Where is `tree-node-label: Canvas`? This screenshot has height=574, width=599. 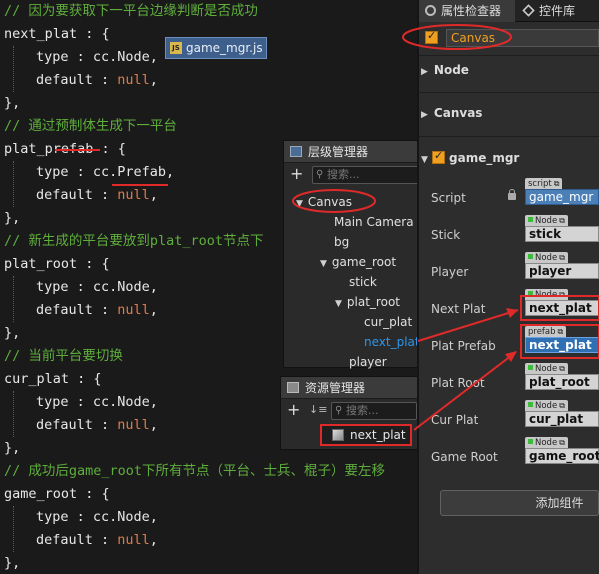
tree-node-label: Canvas is located at coordinates (329, 202).